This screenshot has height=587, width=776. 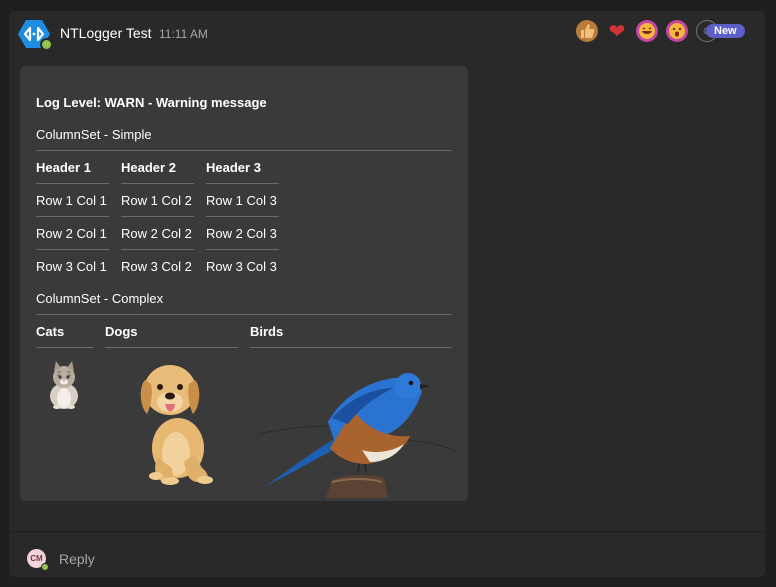 What do you see at coordinates (35, 34) in the screenshot?
I see `bot-avatar` at bounding box center [35, 34].